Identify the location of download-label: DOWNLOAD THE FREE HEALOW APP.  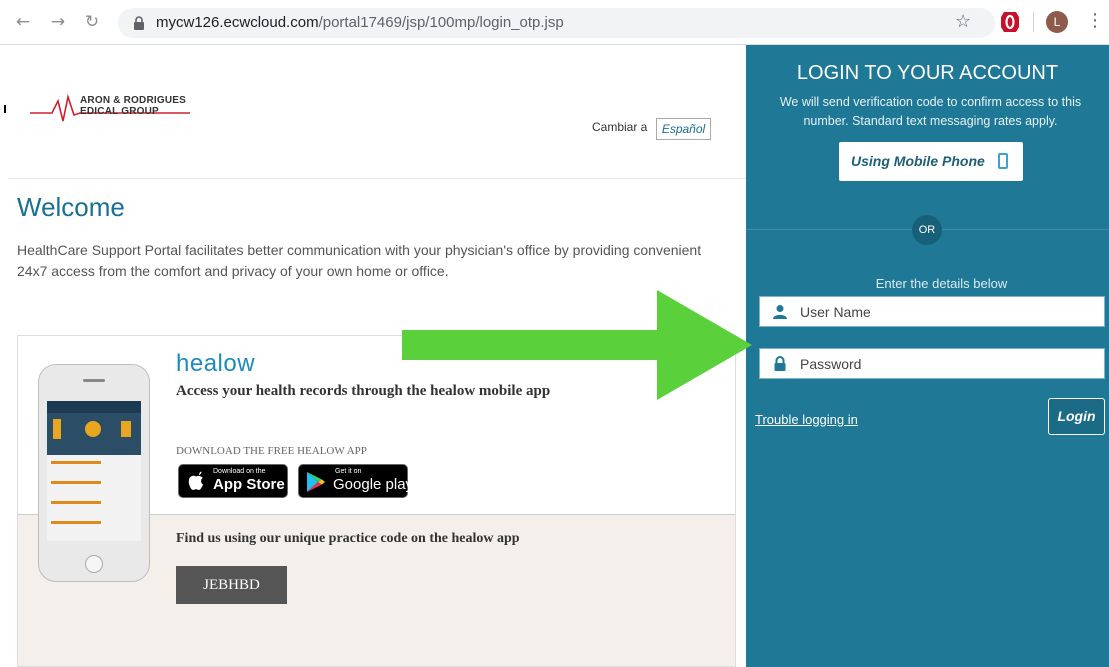
(271, 451).